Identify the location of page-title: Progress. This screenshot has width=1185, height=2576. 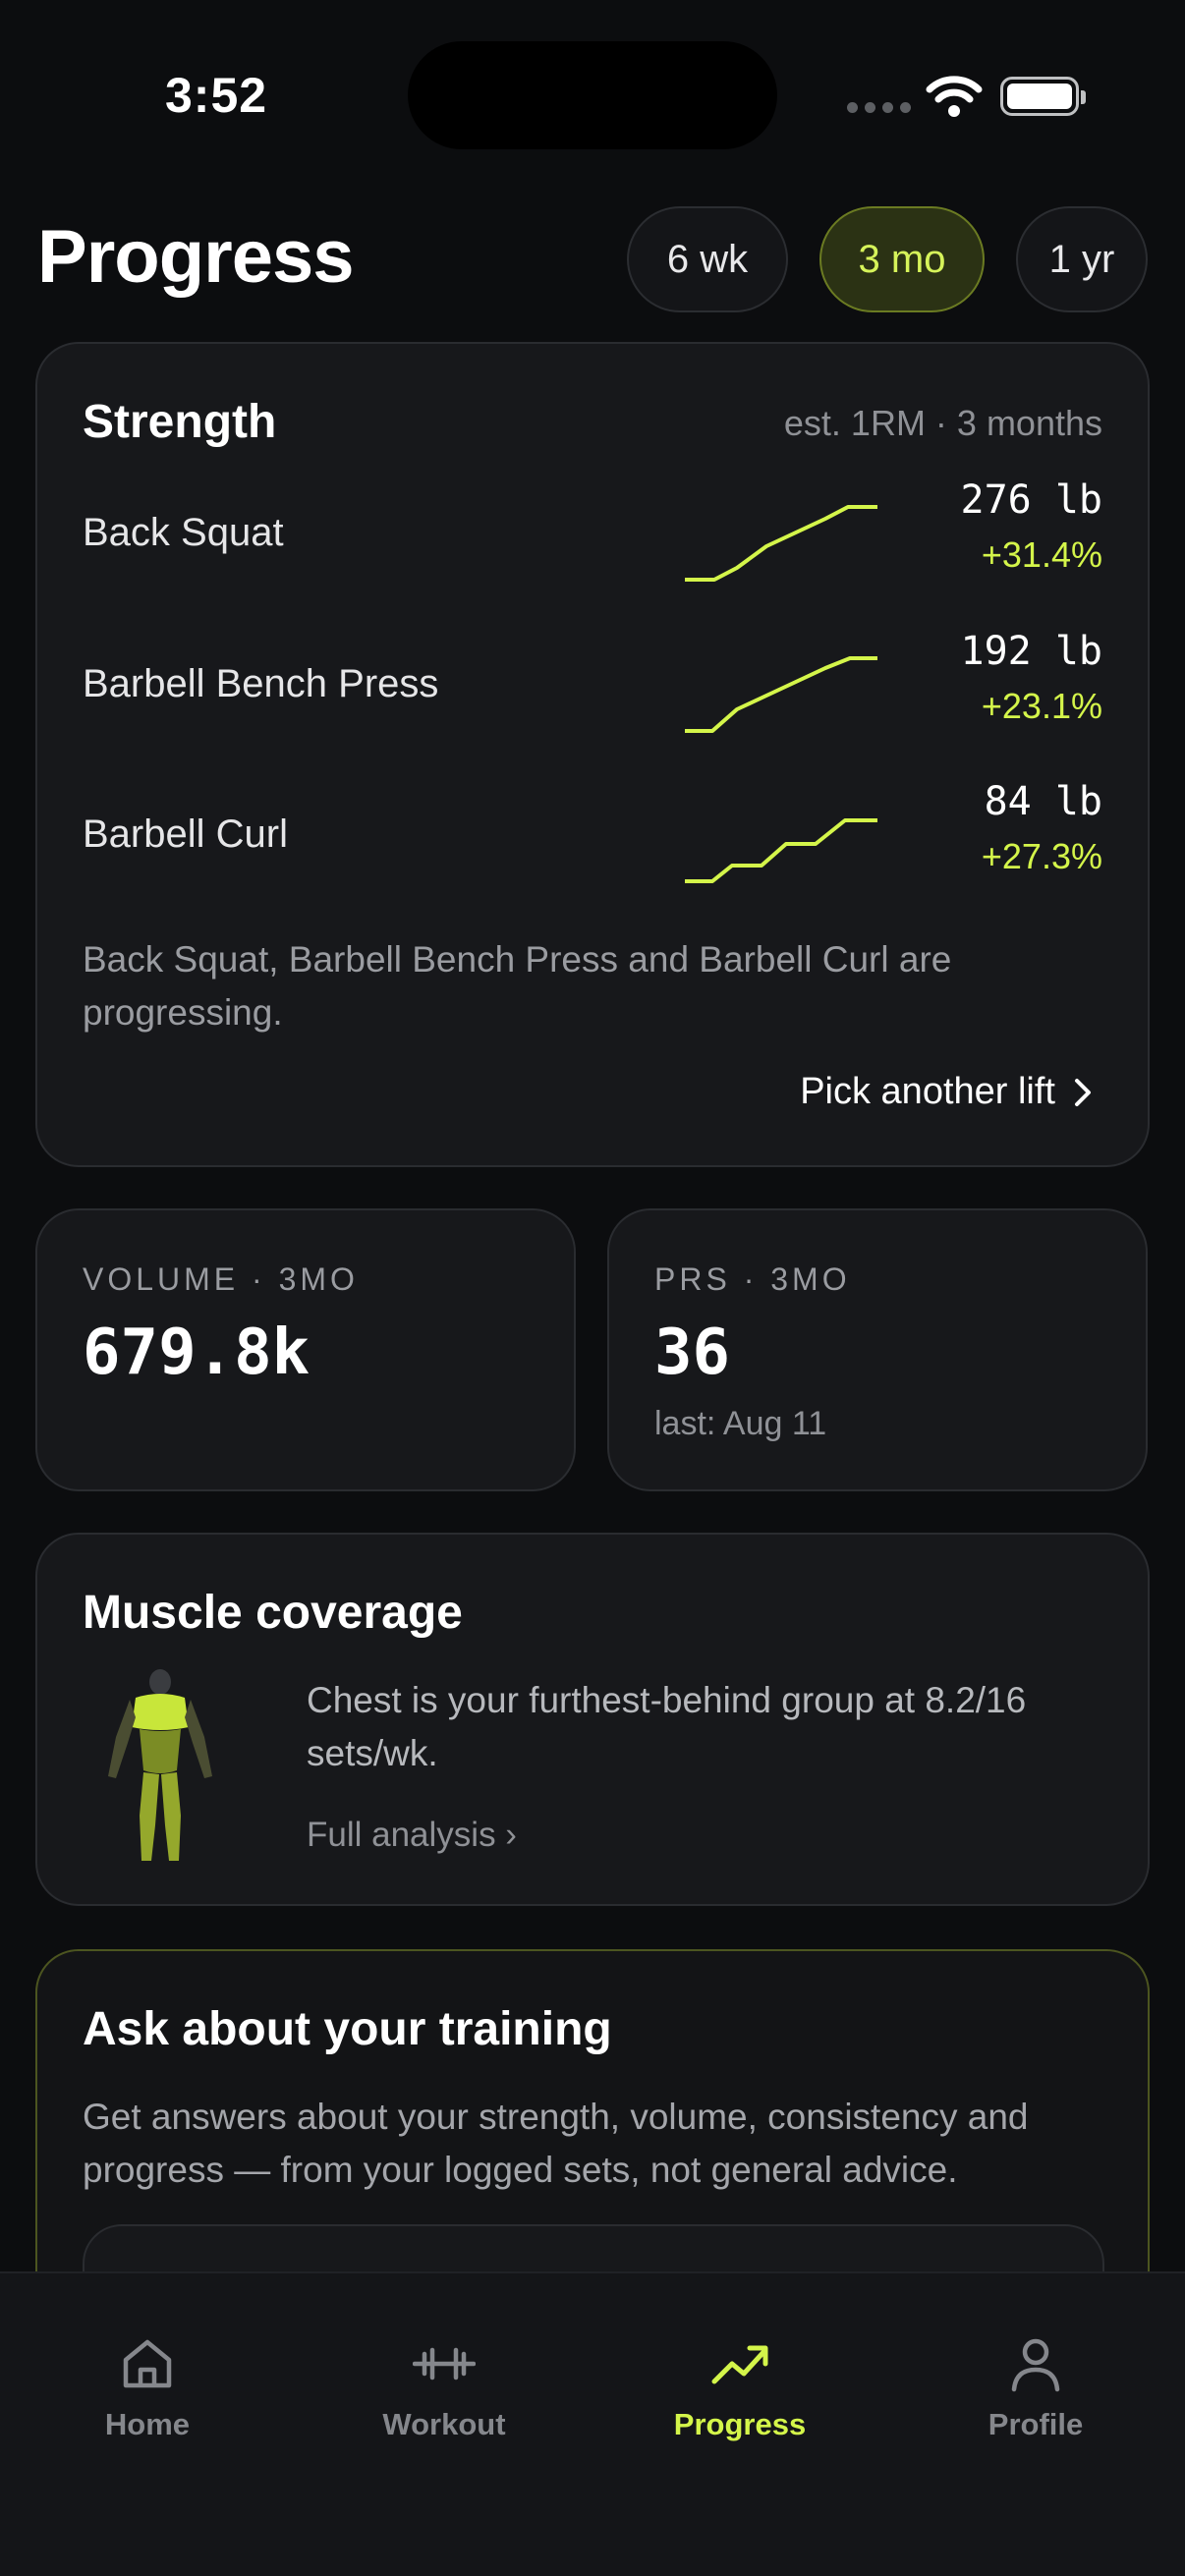
(196, 257).